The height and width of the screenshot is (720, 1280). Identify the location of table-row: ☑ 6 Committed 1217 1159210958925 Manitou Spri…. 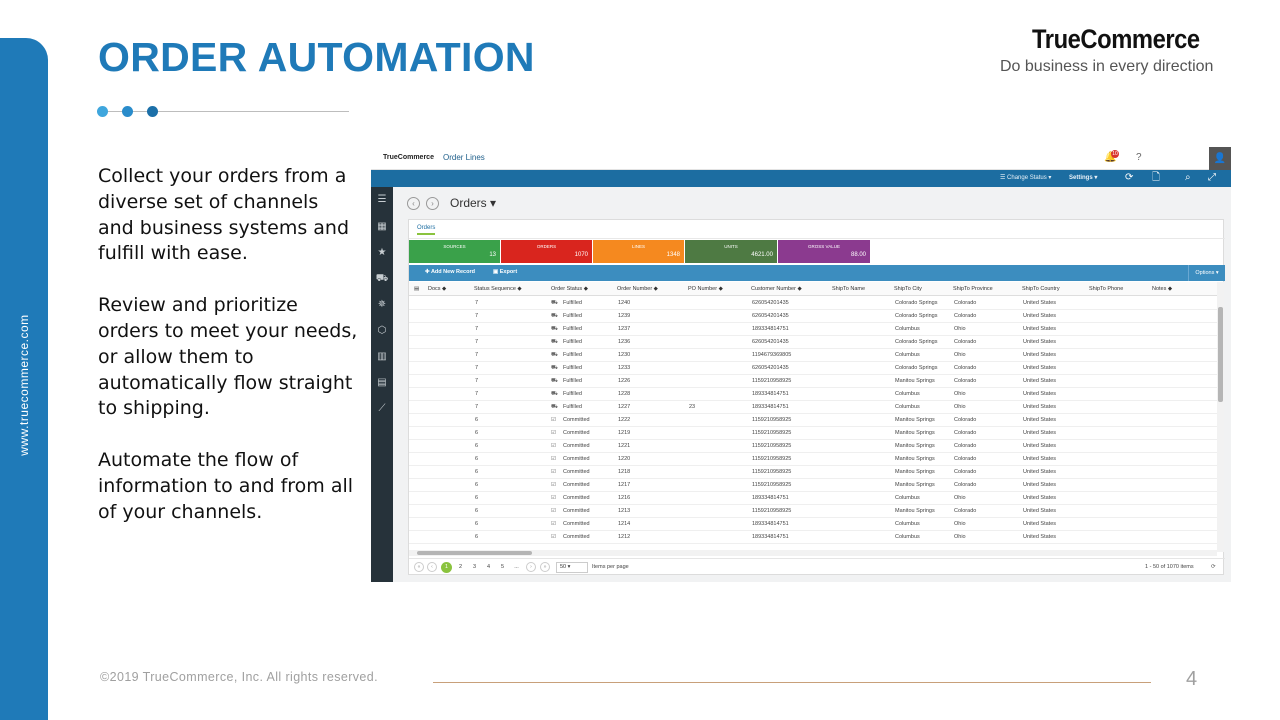
(813, 485).